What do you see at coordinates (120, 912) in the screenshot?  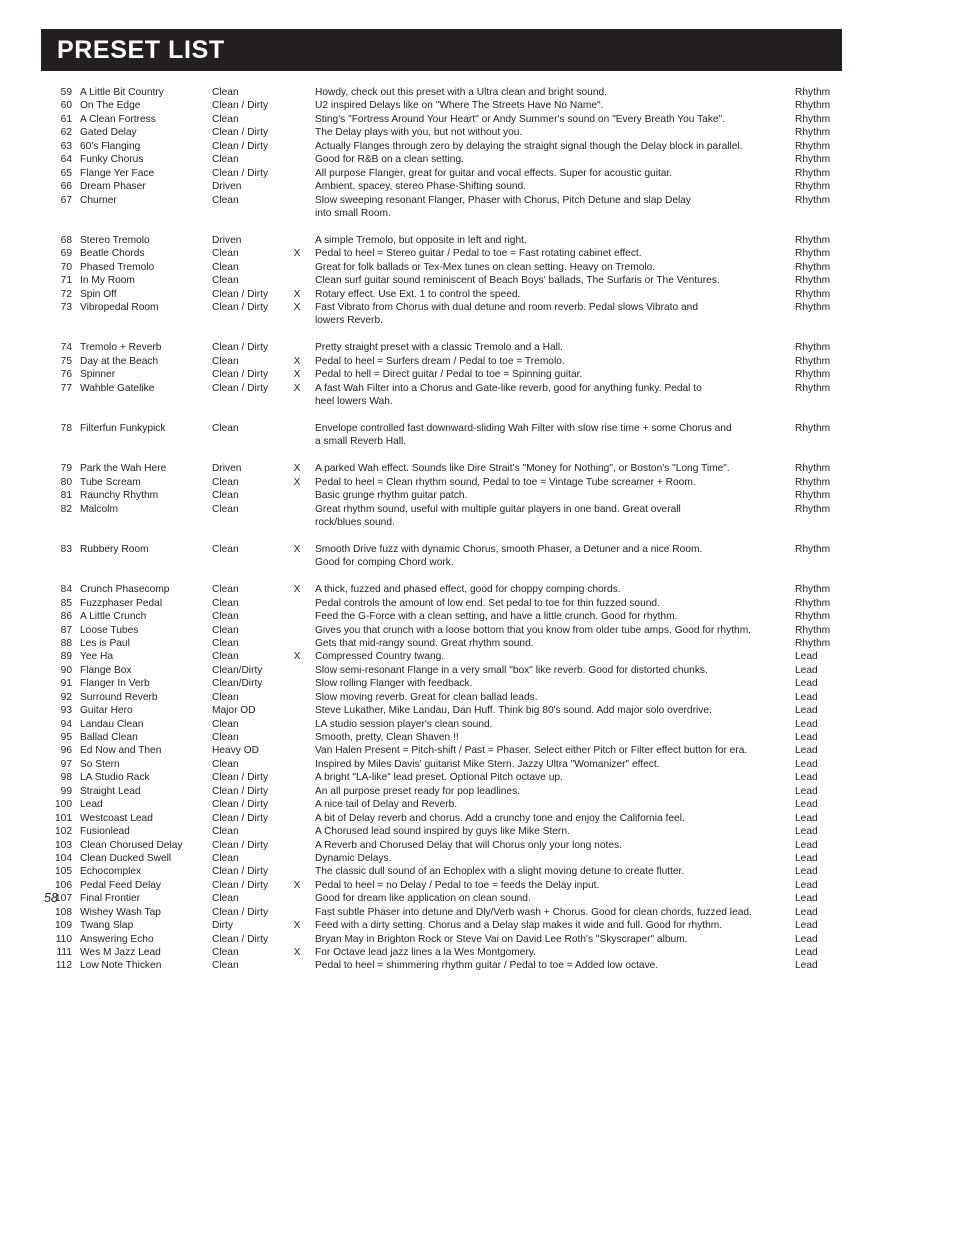 I see `preset-name: Wishey Wash Tap` at bounding box center [120, 912].